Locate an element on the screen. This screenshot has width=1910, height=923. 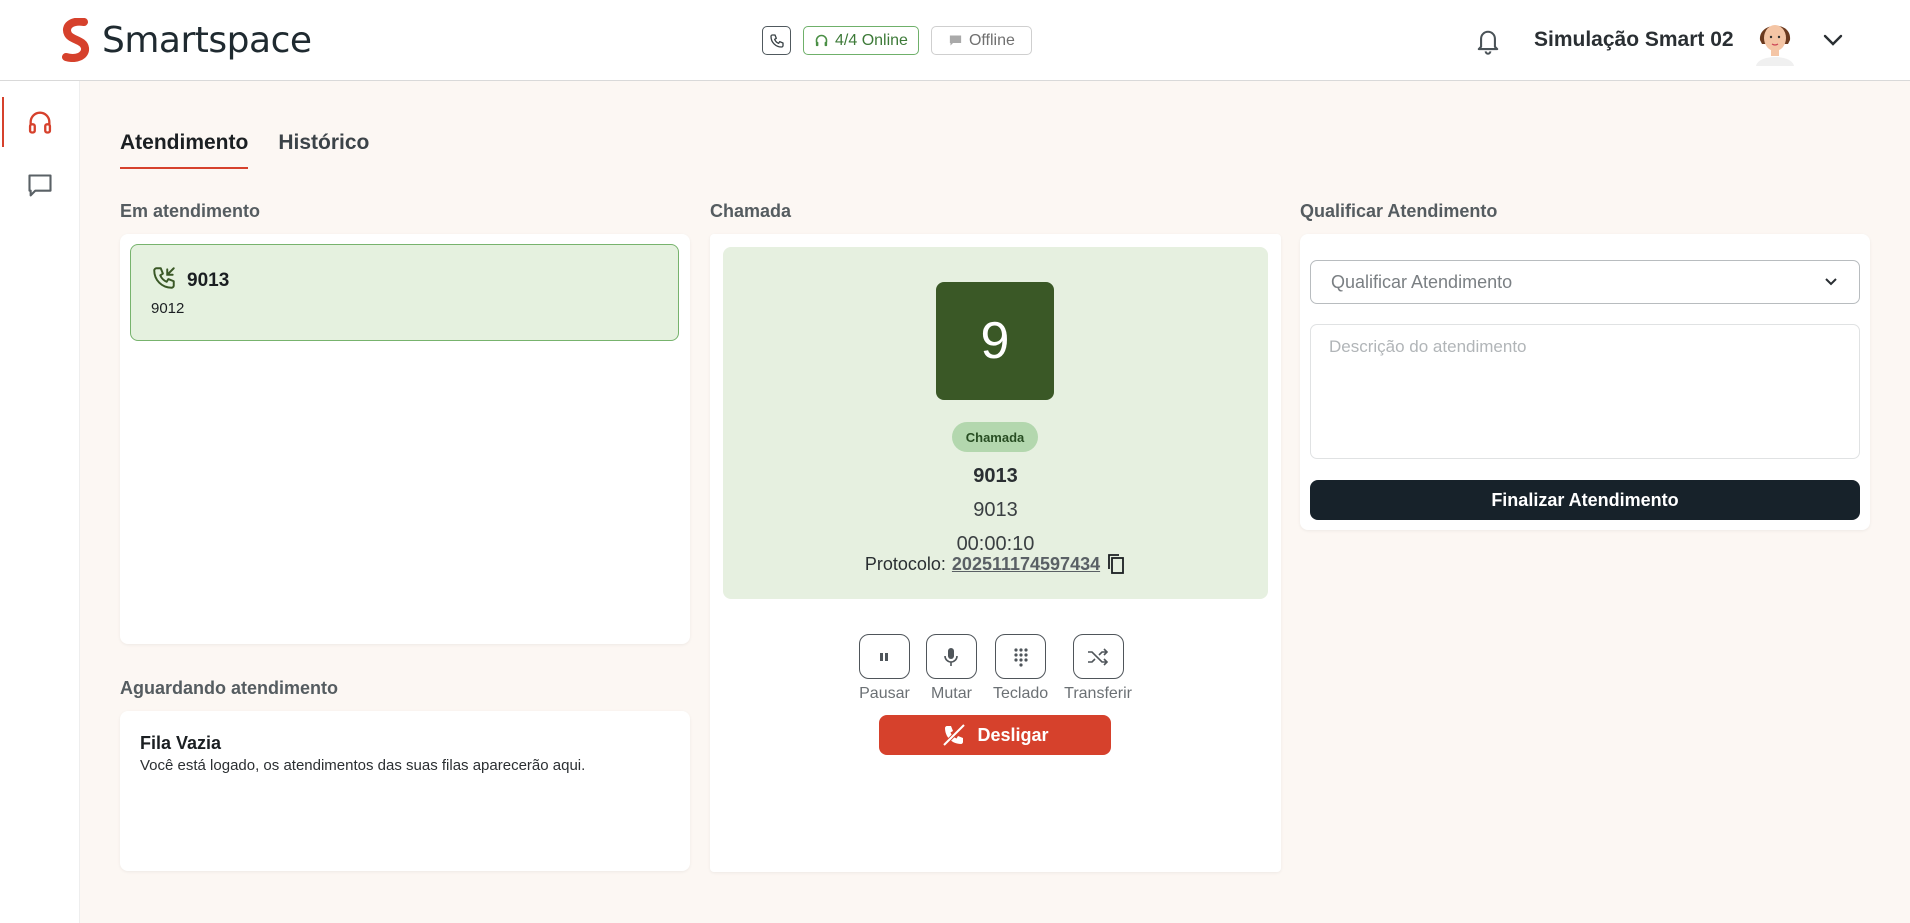
pause-icon is located at coordinates (884, 656).